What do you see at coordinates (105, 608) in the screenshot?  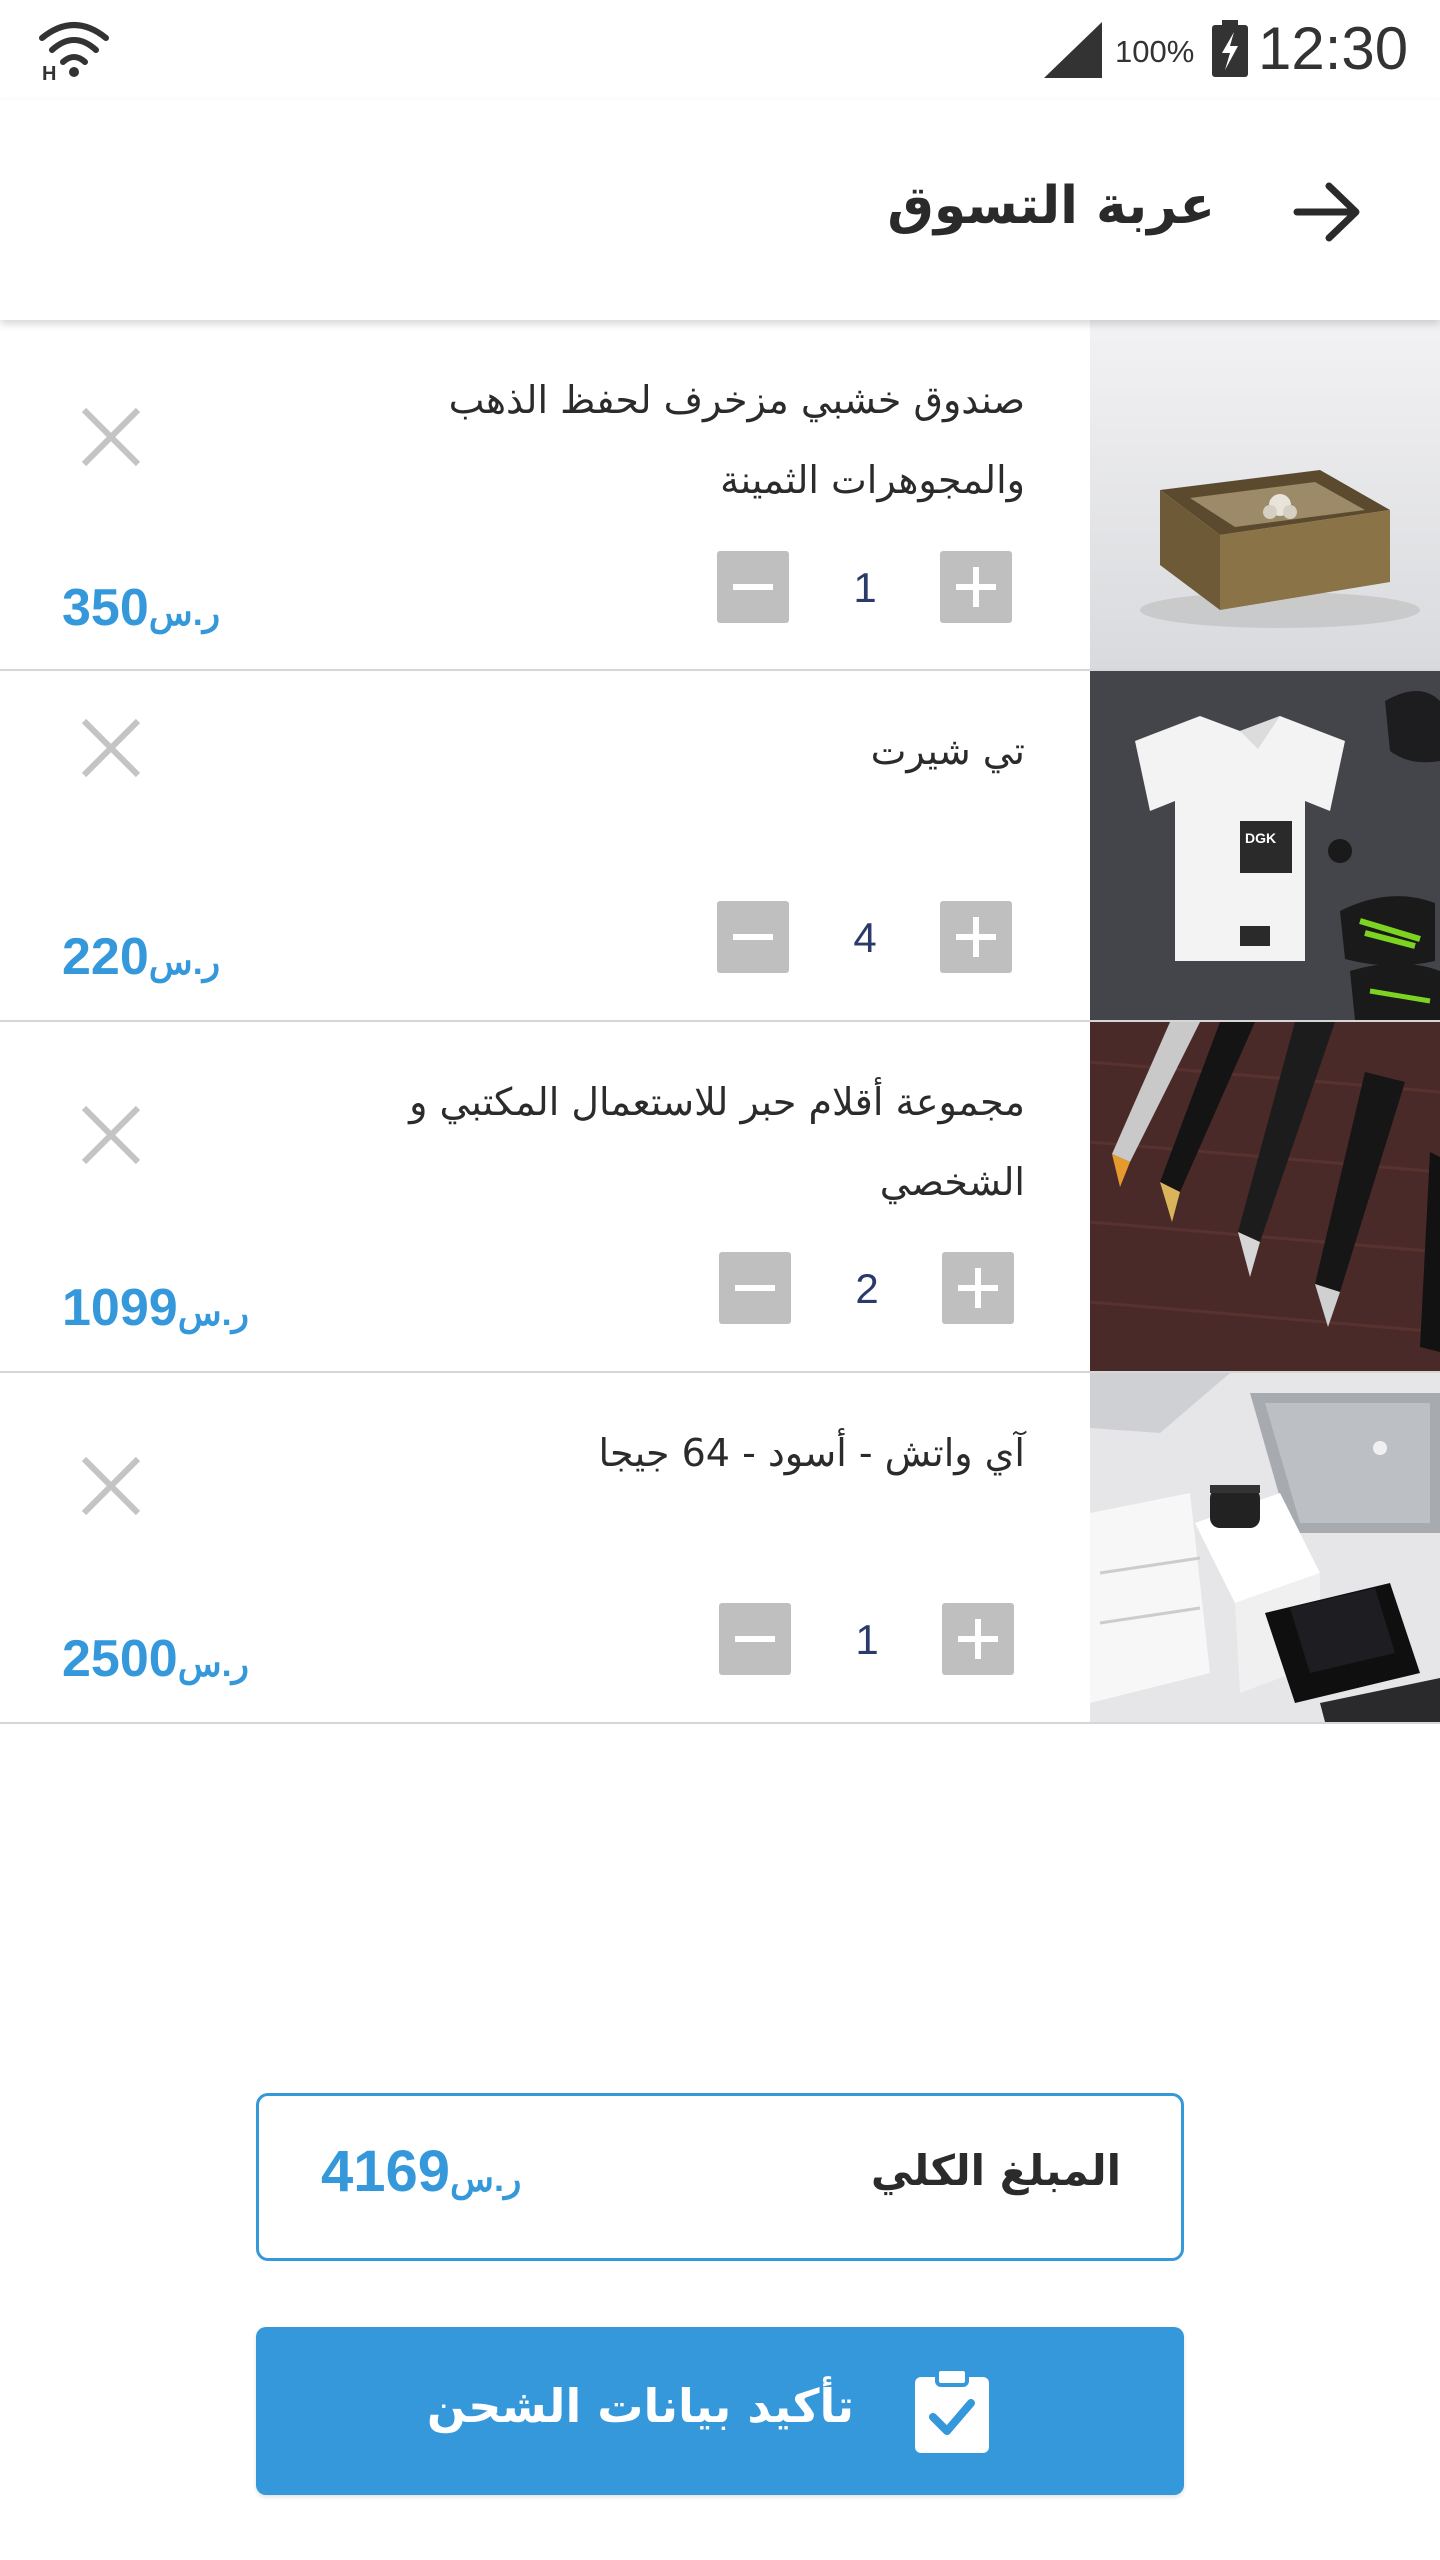 I see `price-amount: 350` at bounding box center [105, 608].